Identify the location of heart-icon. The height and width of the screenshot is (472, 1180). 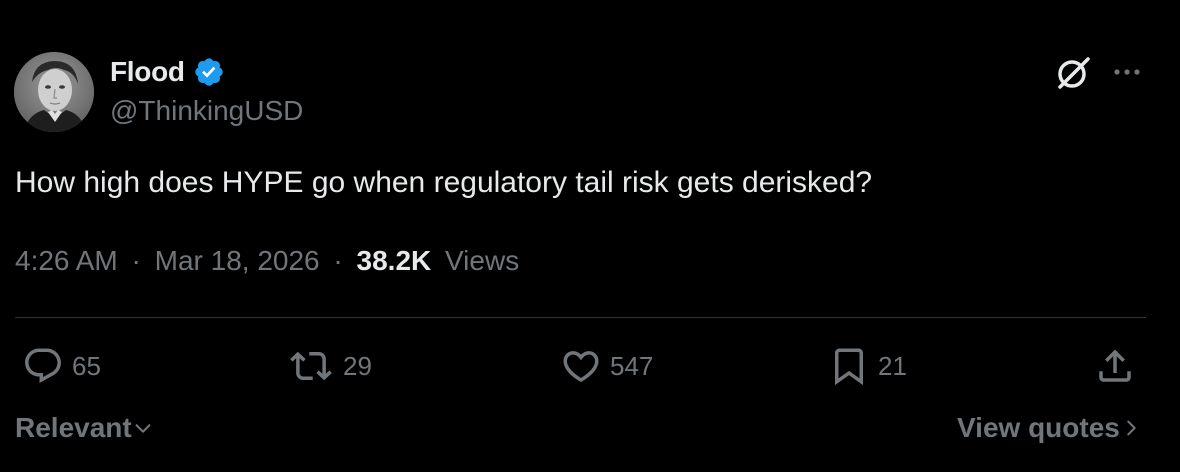
(581, 367).